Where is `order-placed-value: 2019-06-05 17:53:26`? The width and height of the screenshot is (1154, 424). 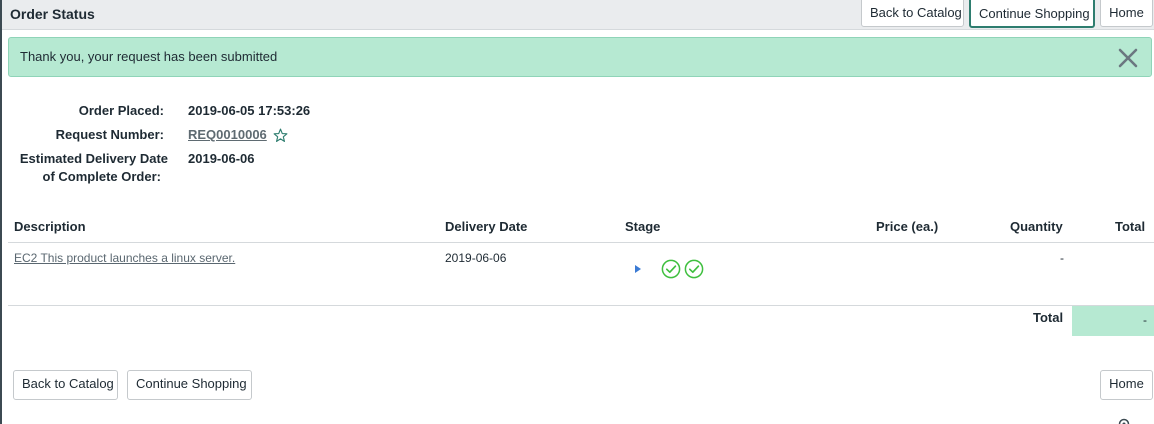
order-placed-value: 2019-06-05 17:53:26 is located at coordinates (249, 110).